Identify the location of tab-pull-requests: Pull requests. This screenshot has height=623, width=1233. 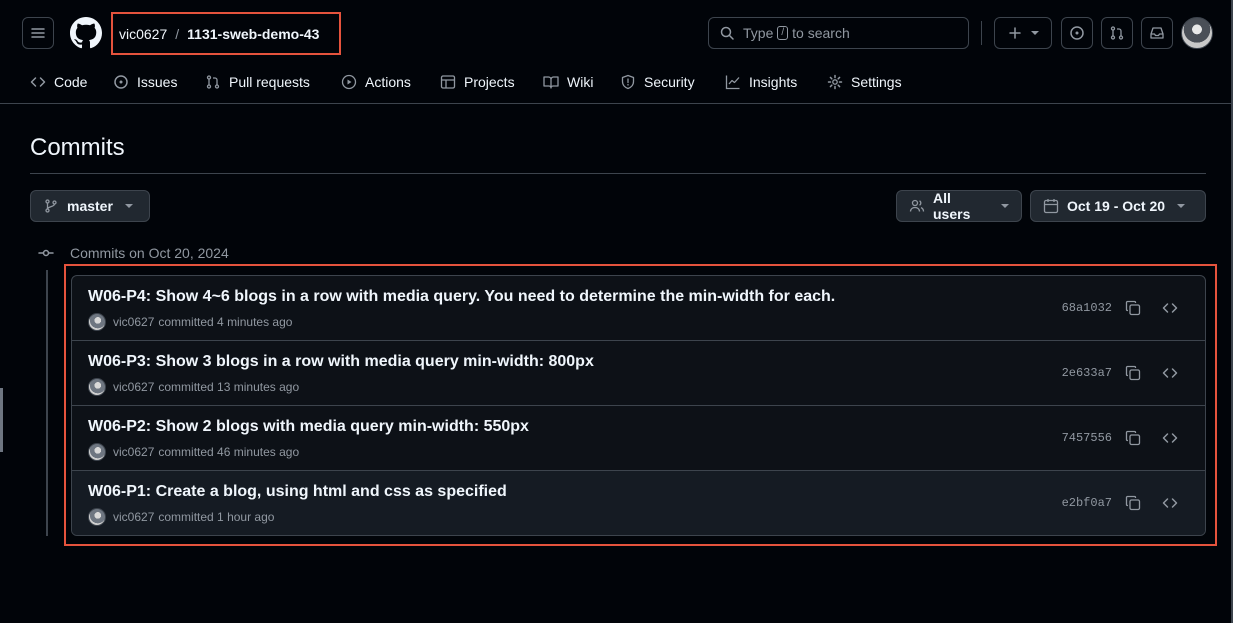
(257, 82).